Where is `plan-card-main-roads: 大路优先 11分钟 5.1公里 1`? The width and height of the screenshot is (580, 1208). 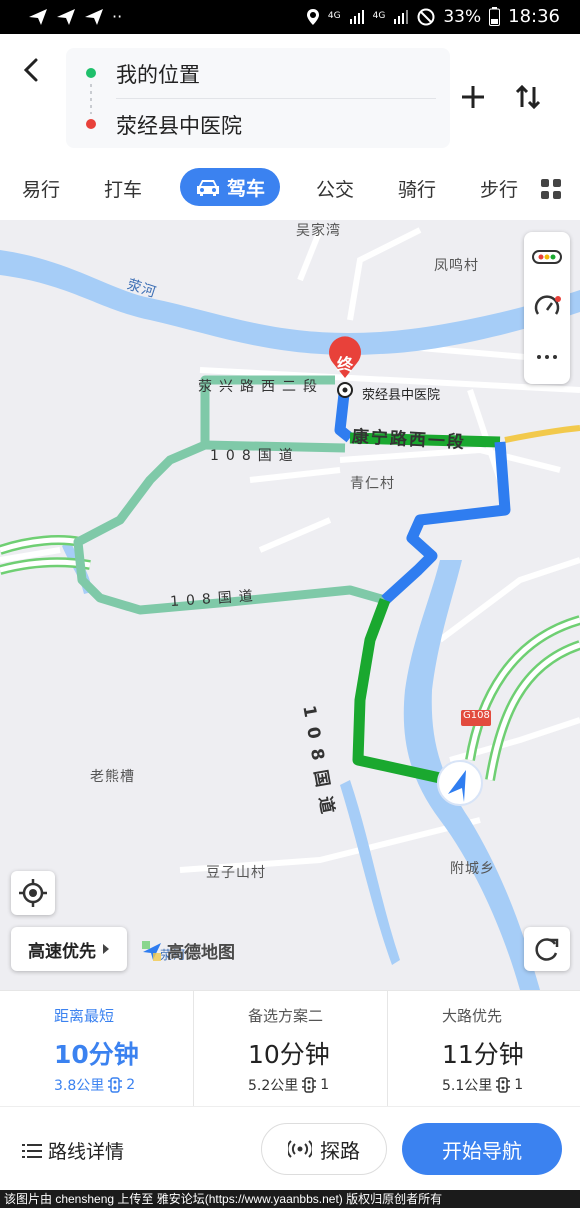 plan-card-main-roads: 大路优先 11分钟 5.1公里 1 is located at coordinates (484, 1049).